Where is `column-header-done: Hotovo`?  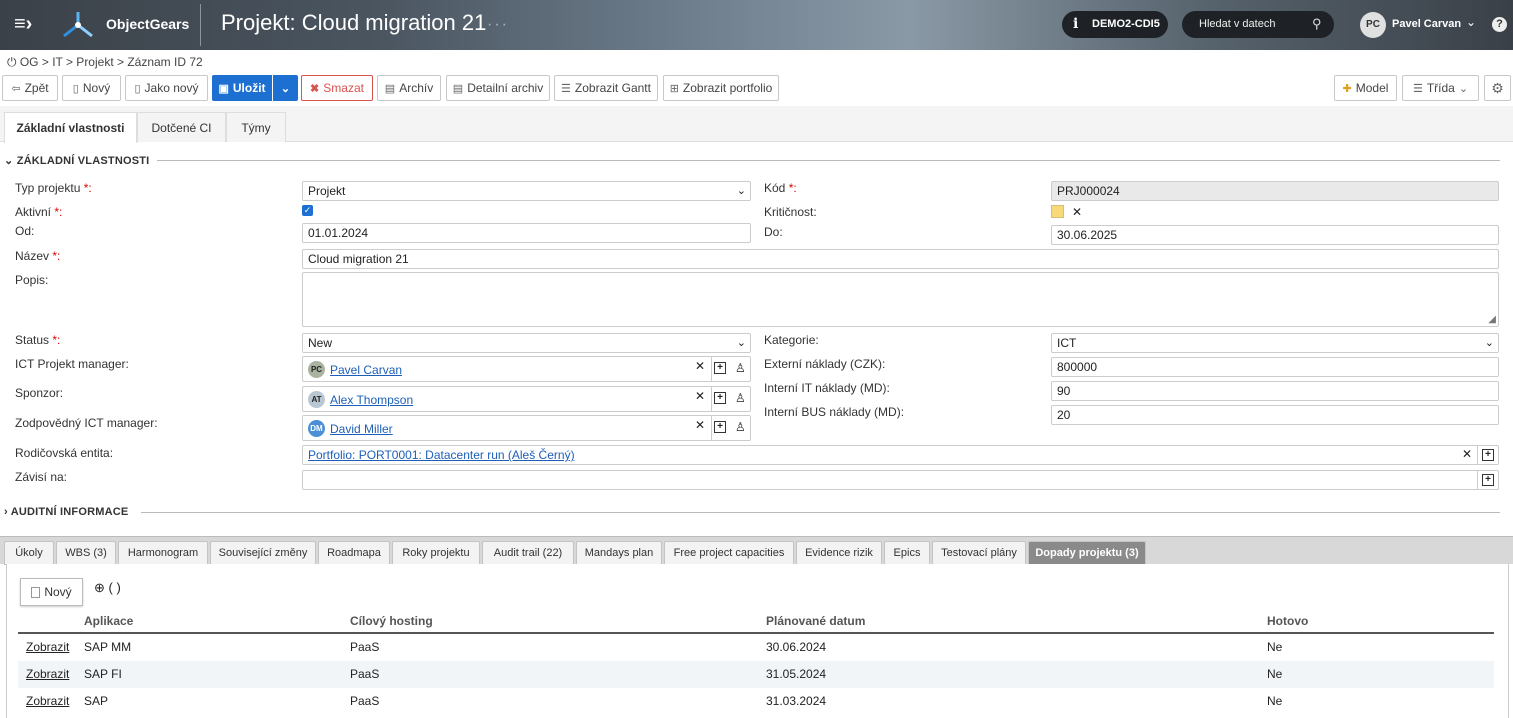 column-header-done: Hotovo is located at coordinates (1287, 621).